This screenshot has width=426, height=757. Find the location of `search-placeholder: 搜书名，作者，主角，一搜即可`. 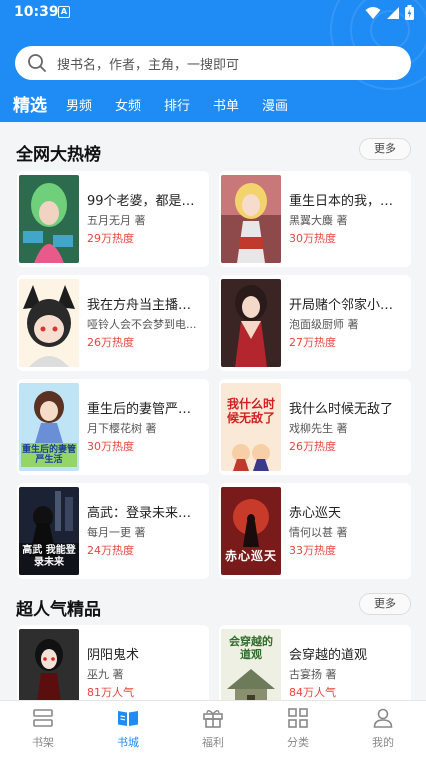

search-placeholder: 搜书名，作者，主角，一搜即可 is located at coordinates (148, 65).